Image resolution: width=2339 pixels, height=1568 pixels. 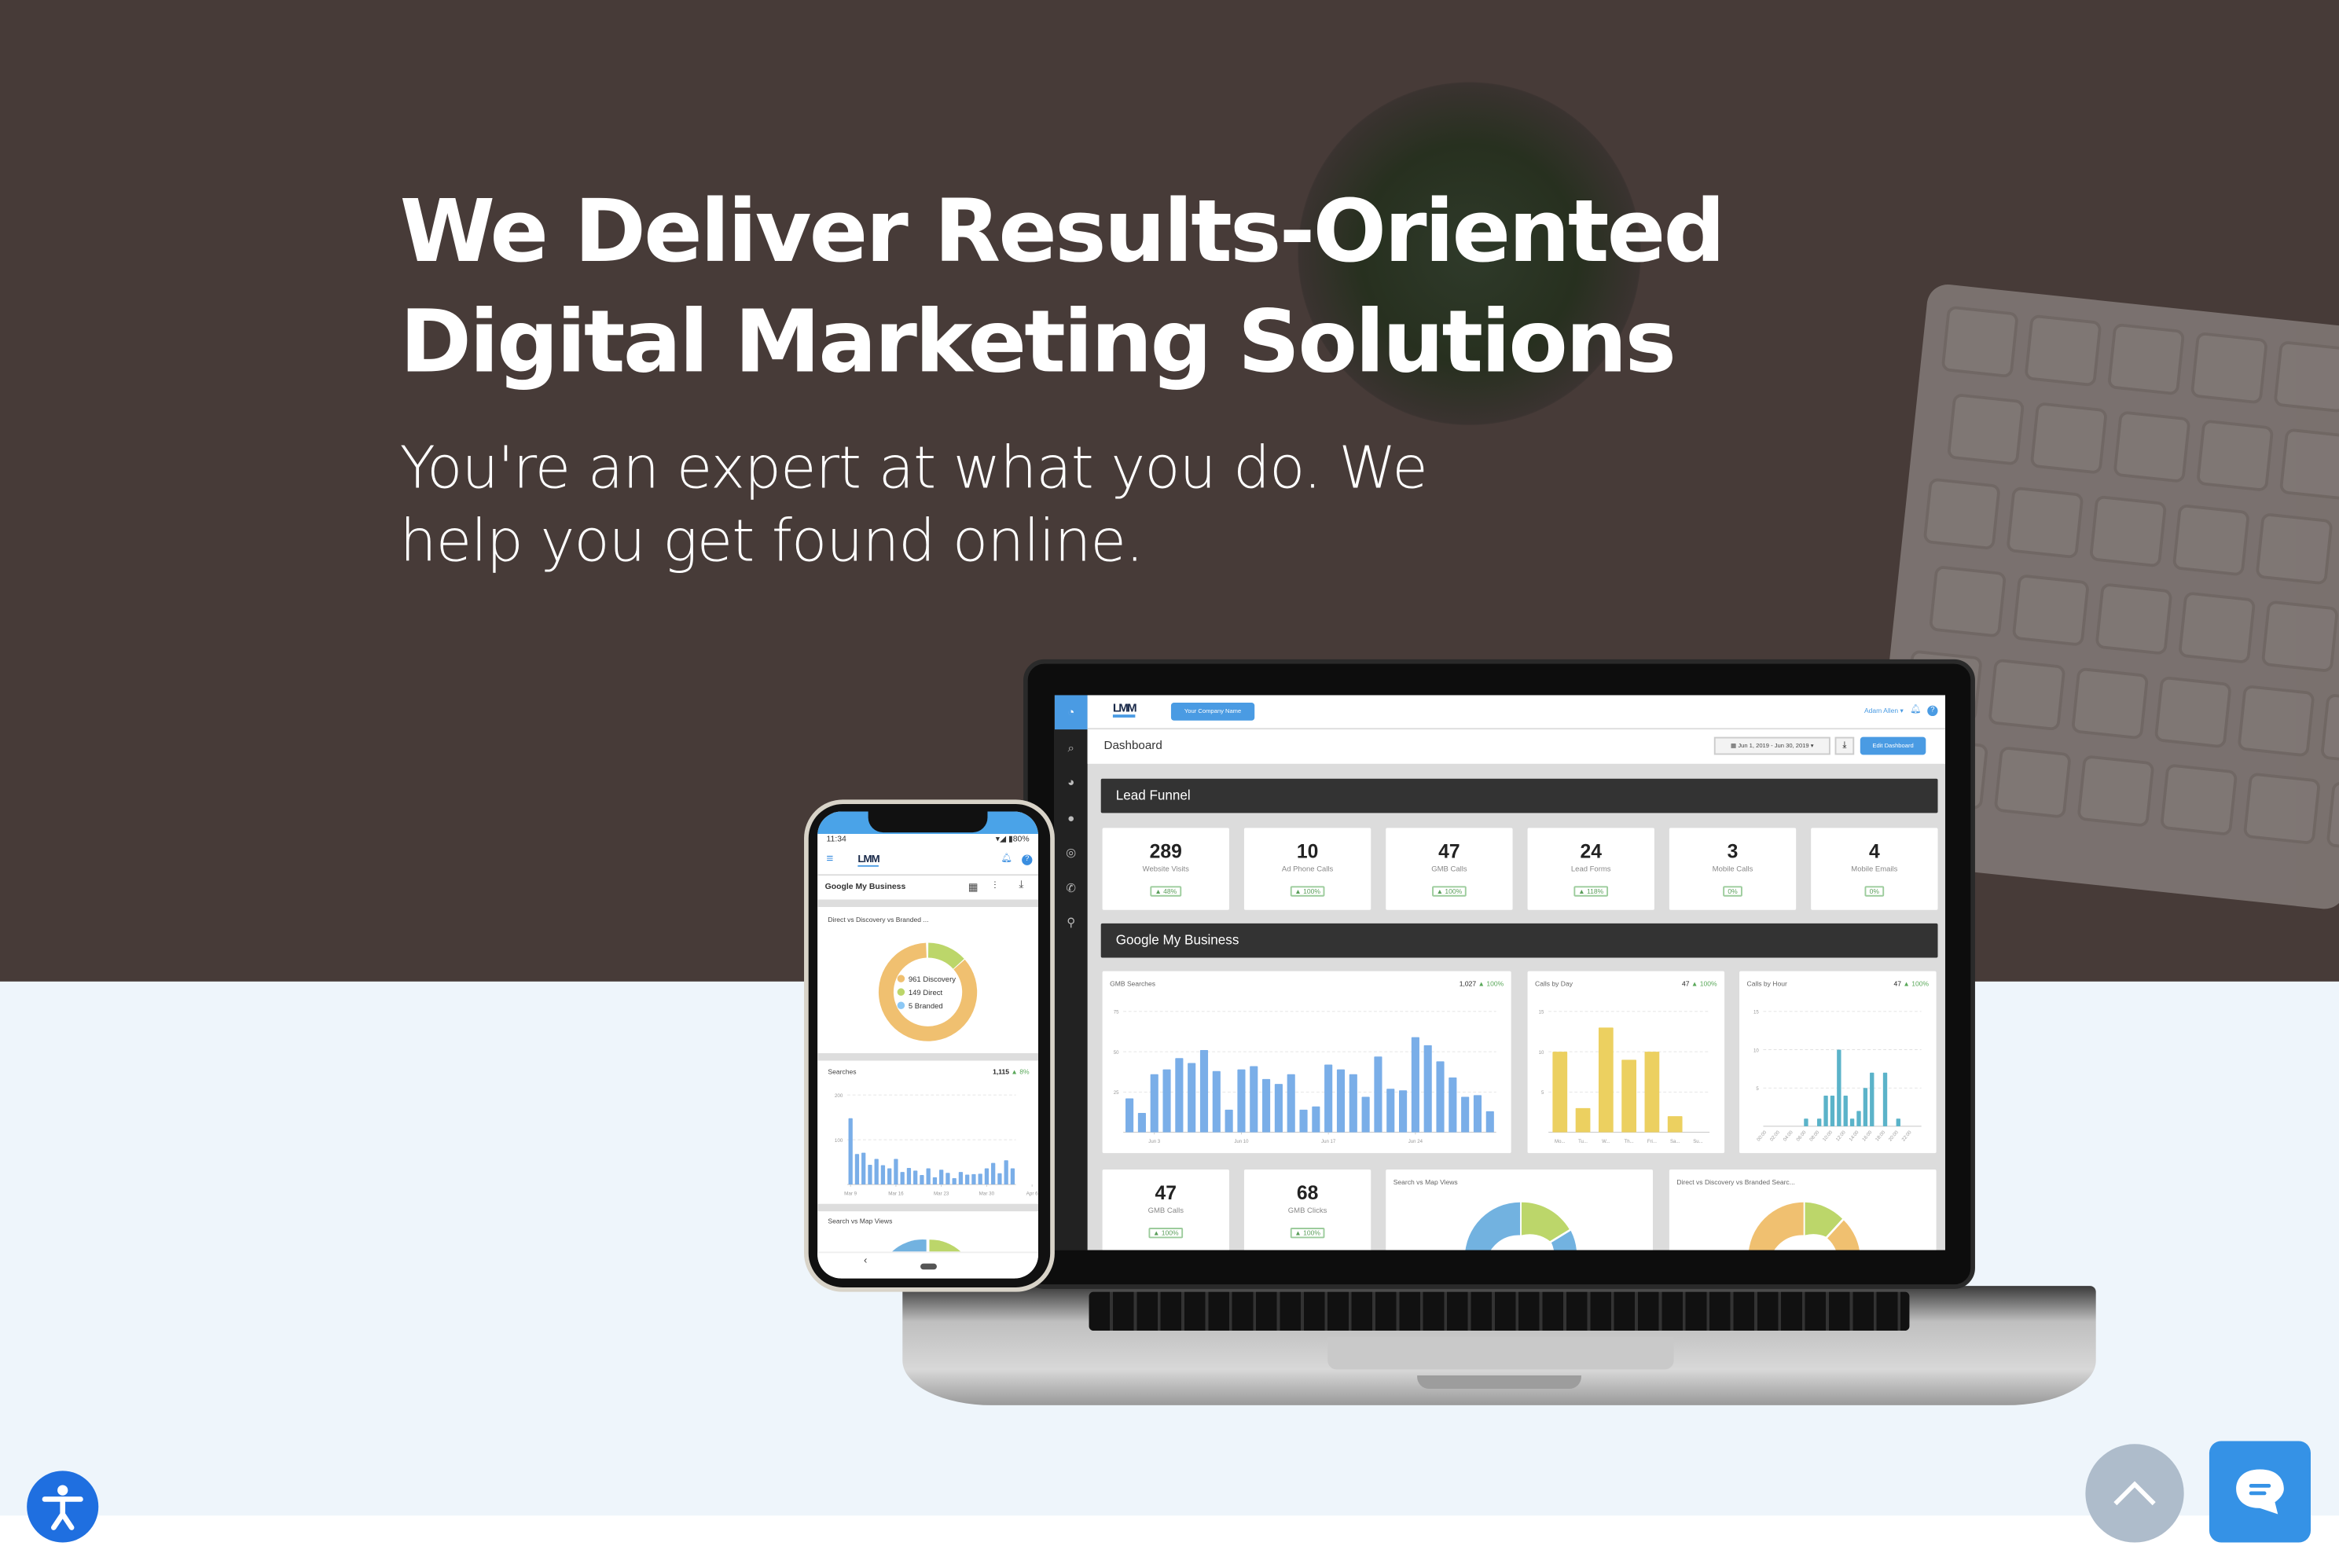 I want to click on dashboard-icon: ◔, so click(x=1071, y=712).